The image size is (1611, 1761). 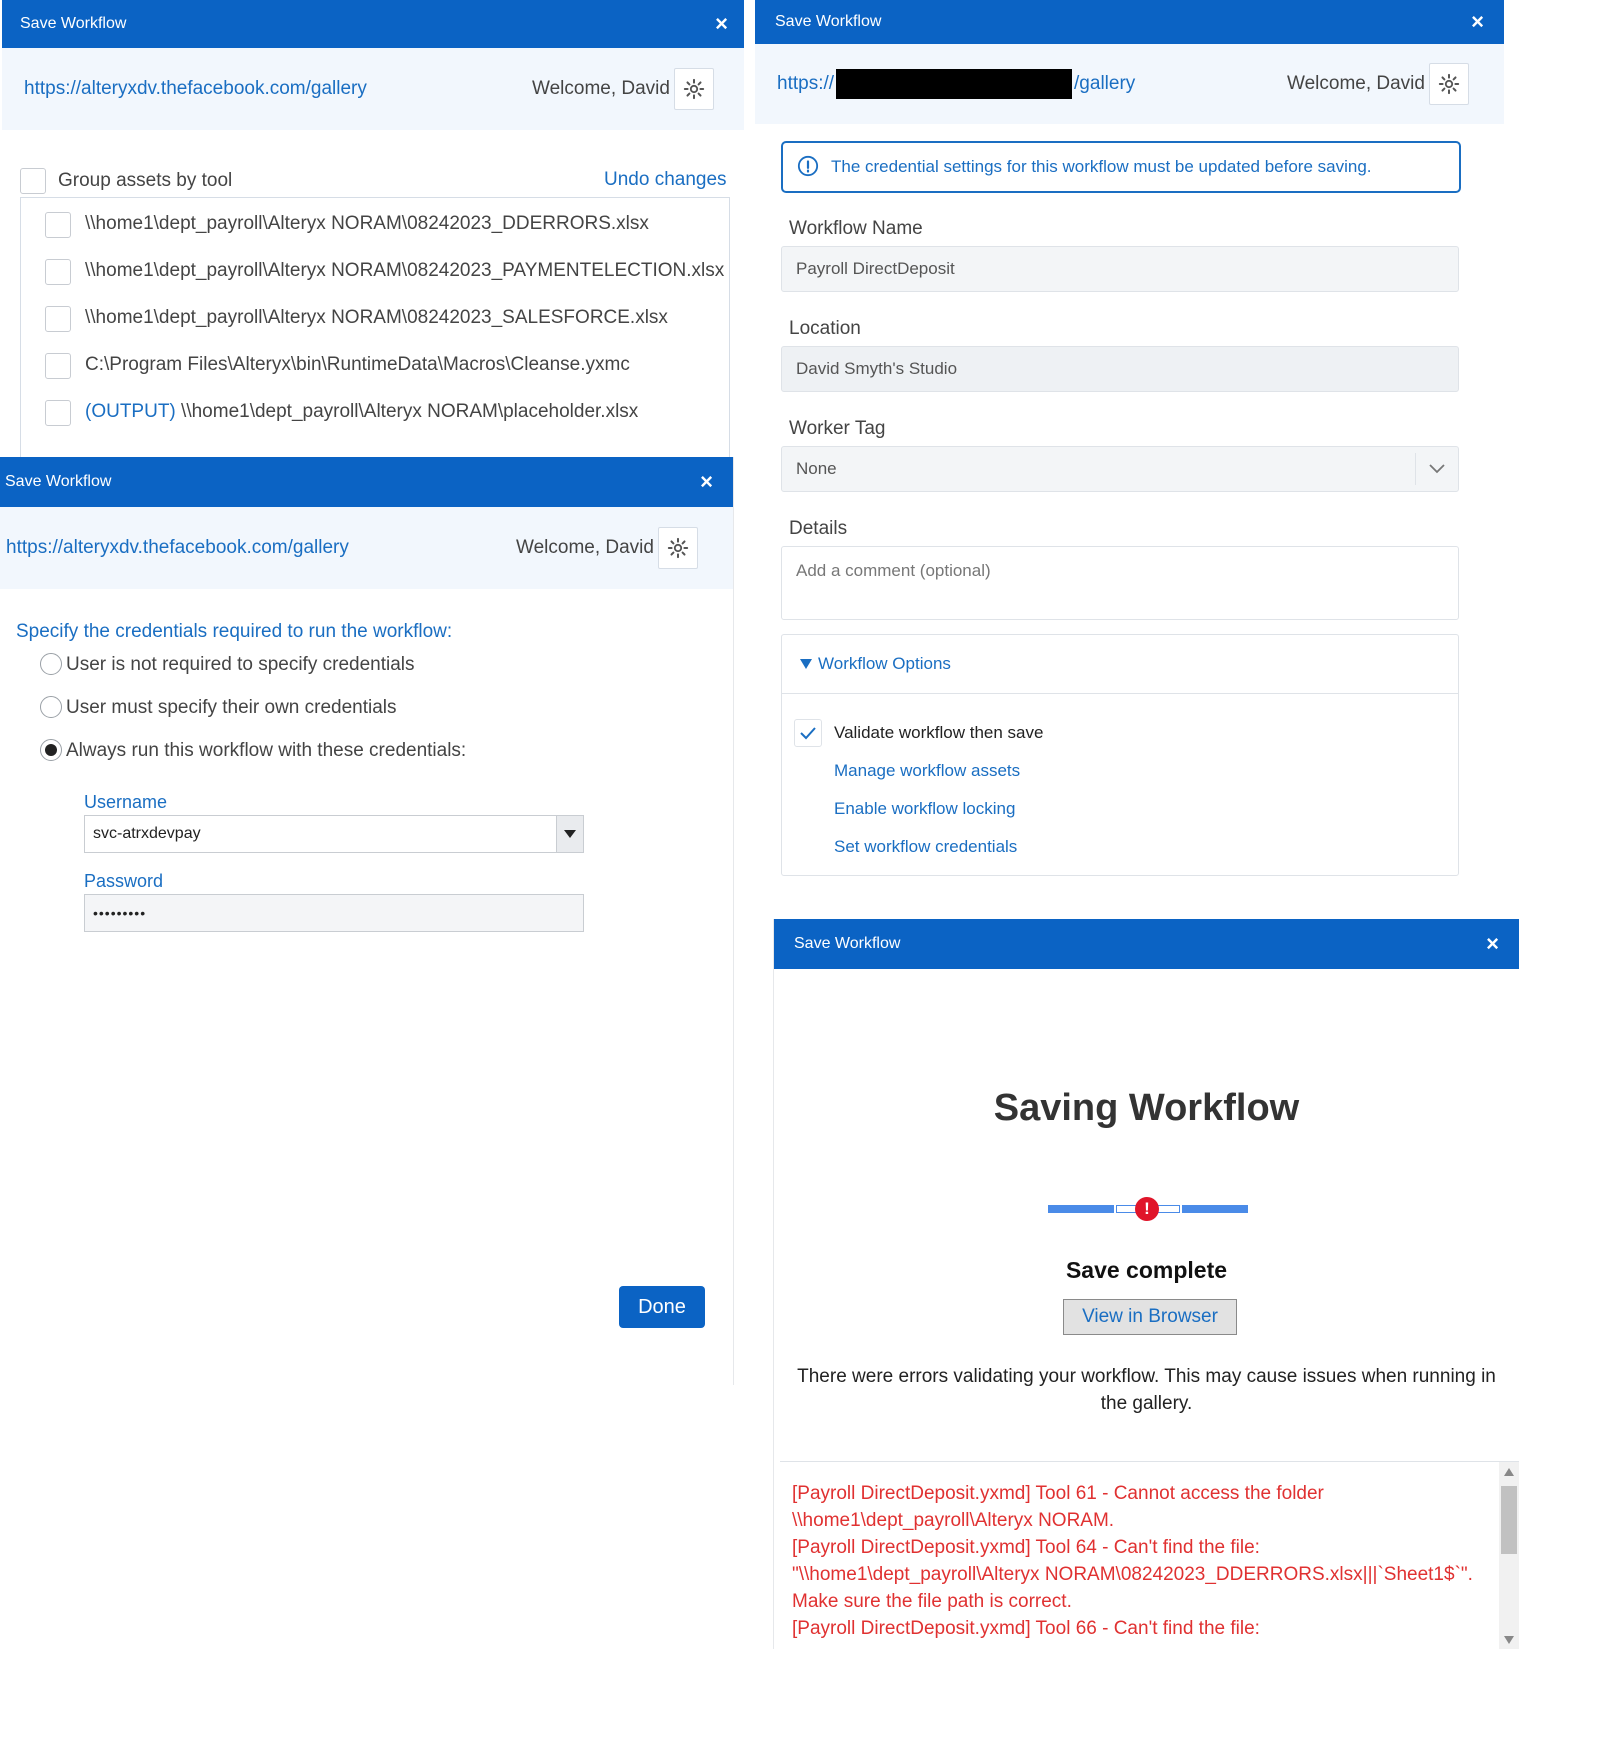 I want to click on gallery-header: https:// /gallery Welcome, David, so click(x=1129, y=84).